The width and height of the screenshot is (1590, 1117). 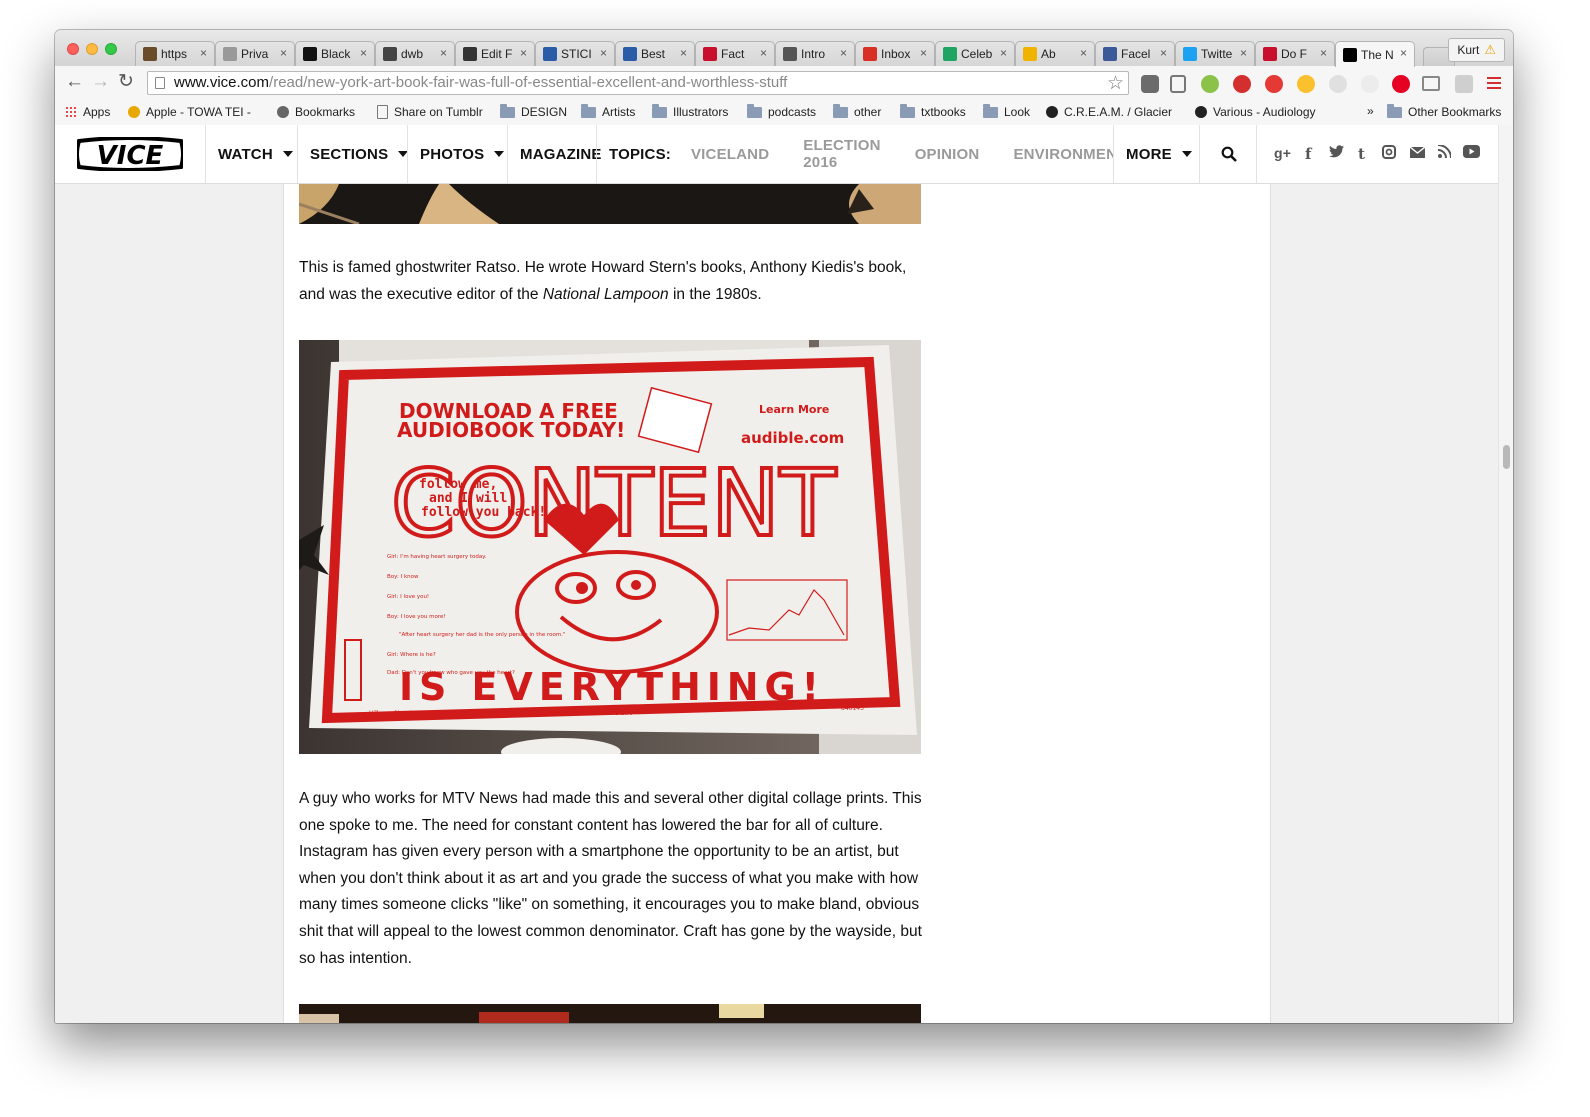 I want to click on evernote-extension-icon, so click(x=1210, y=84).